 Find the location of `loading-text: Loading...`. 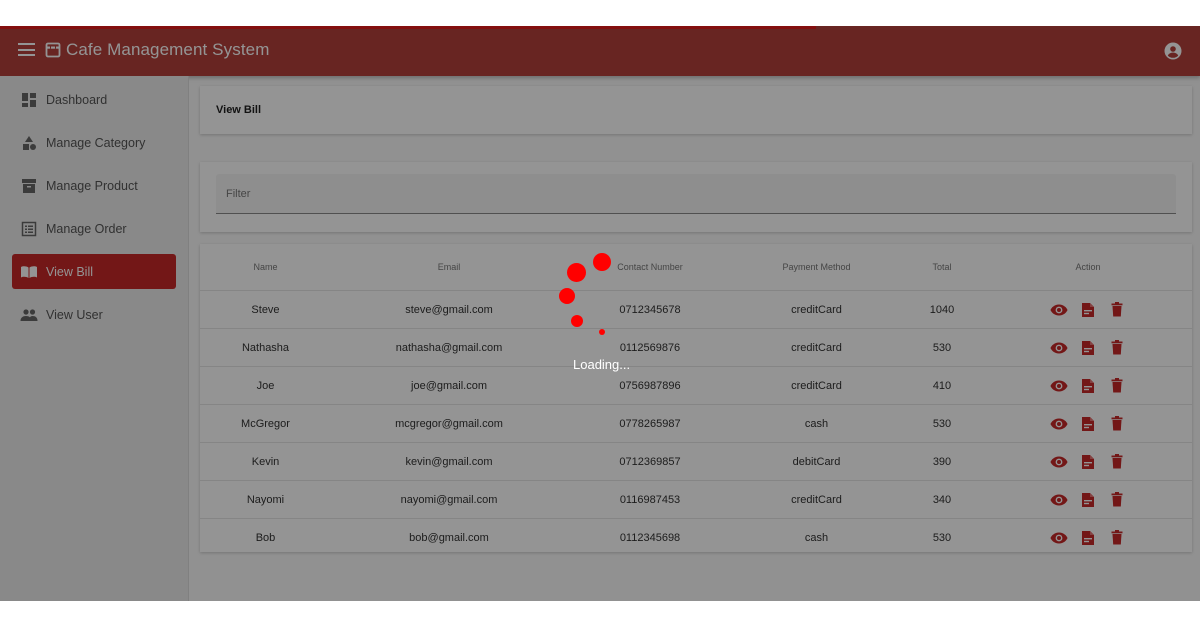

loading-text: Loading... is located at coordinates (602, 364).